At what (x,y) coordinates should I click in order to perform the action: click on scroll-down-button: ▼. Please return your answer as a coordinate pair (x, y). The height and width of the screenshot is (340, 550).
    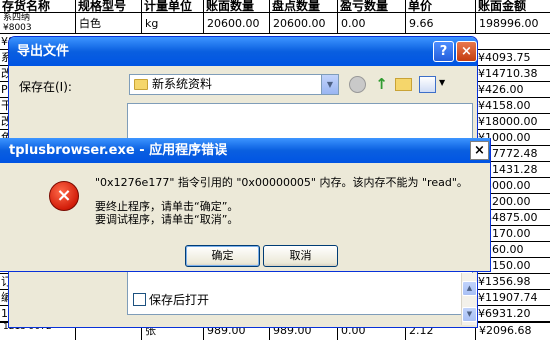
    Looking at the image, I should click on (469, 314).